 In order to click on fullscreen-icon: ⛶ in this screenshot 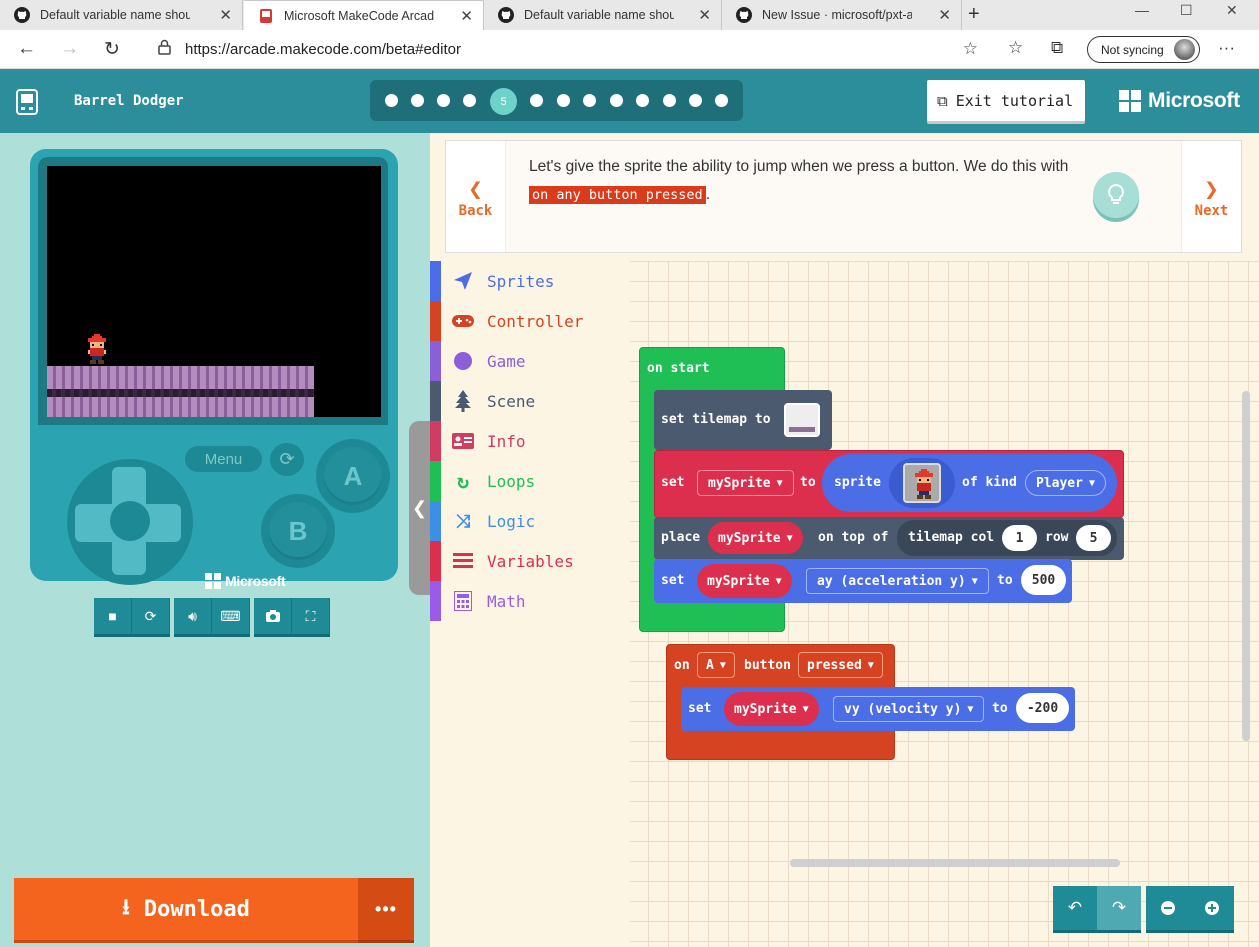, I will do `click(311, 616)`.